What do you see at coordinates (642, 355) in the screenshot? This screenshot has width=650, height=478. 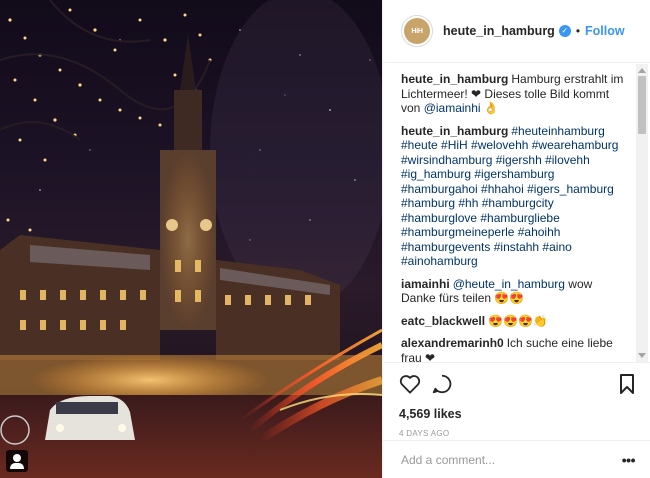 I see `scroll-down-icon` at bounding box center [642, 355].